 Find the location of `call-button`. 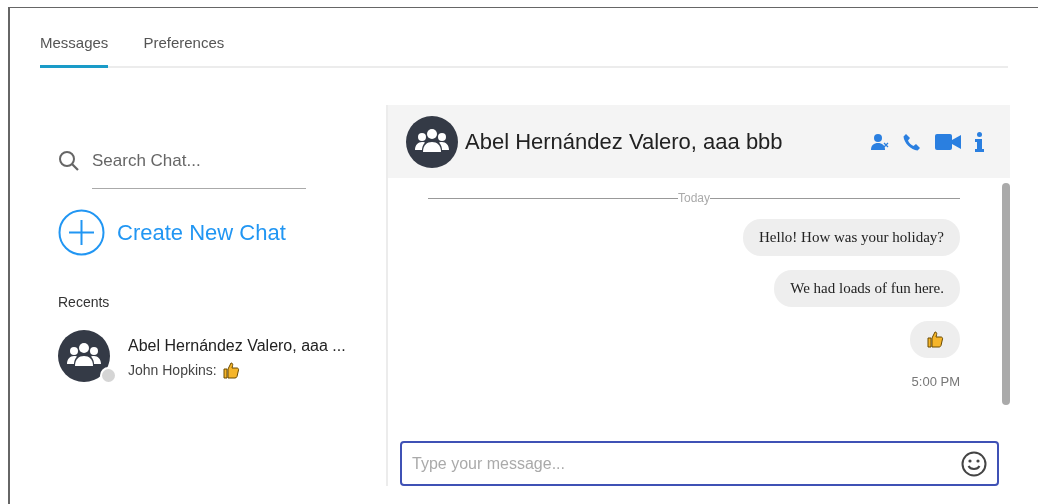

call-button is located at coordinates (912, 141).